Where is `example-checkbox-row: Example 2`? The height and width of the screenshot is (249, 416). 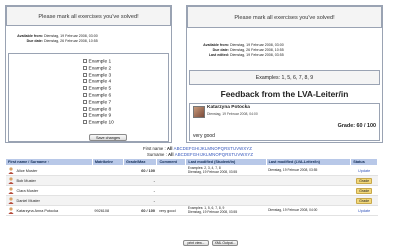 example-checkbox-row: Example 2 is located at coordinates (98, 69).